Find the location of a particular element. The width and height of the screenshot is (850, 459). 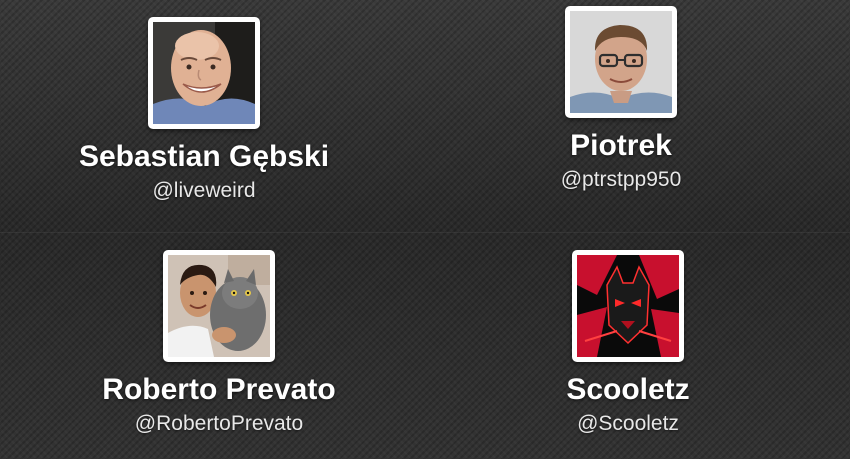

red-black-superhero-artwork is located at coordinates (628, 306).